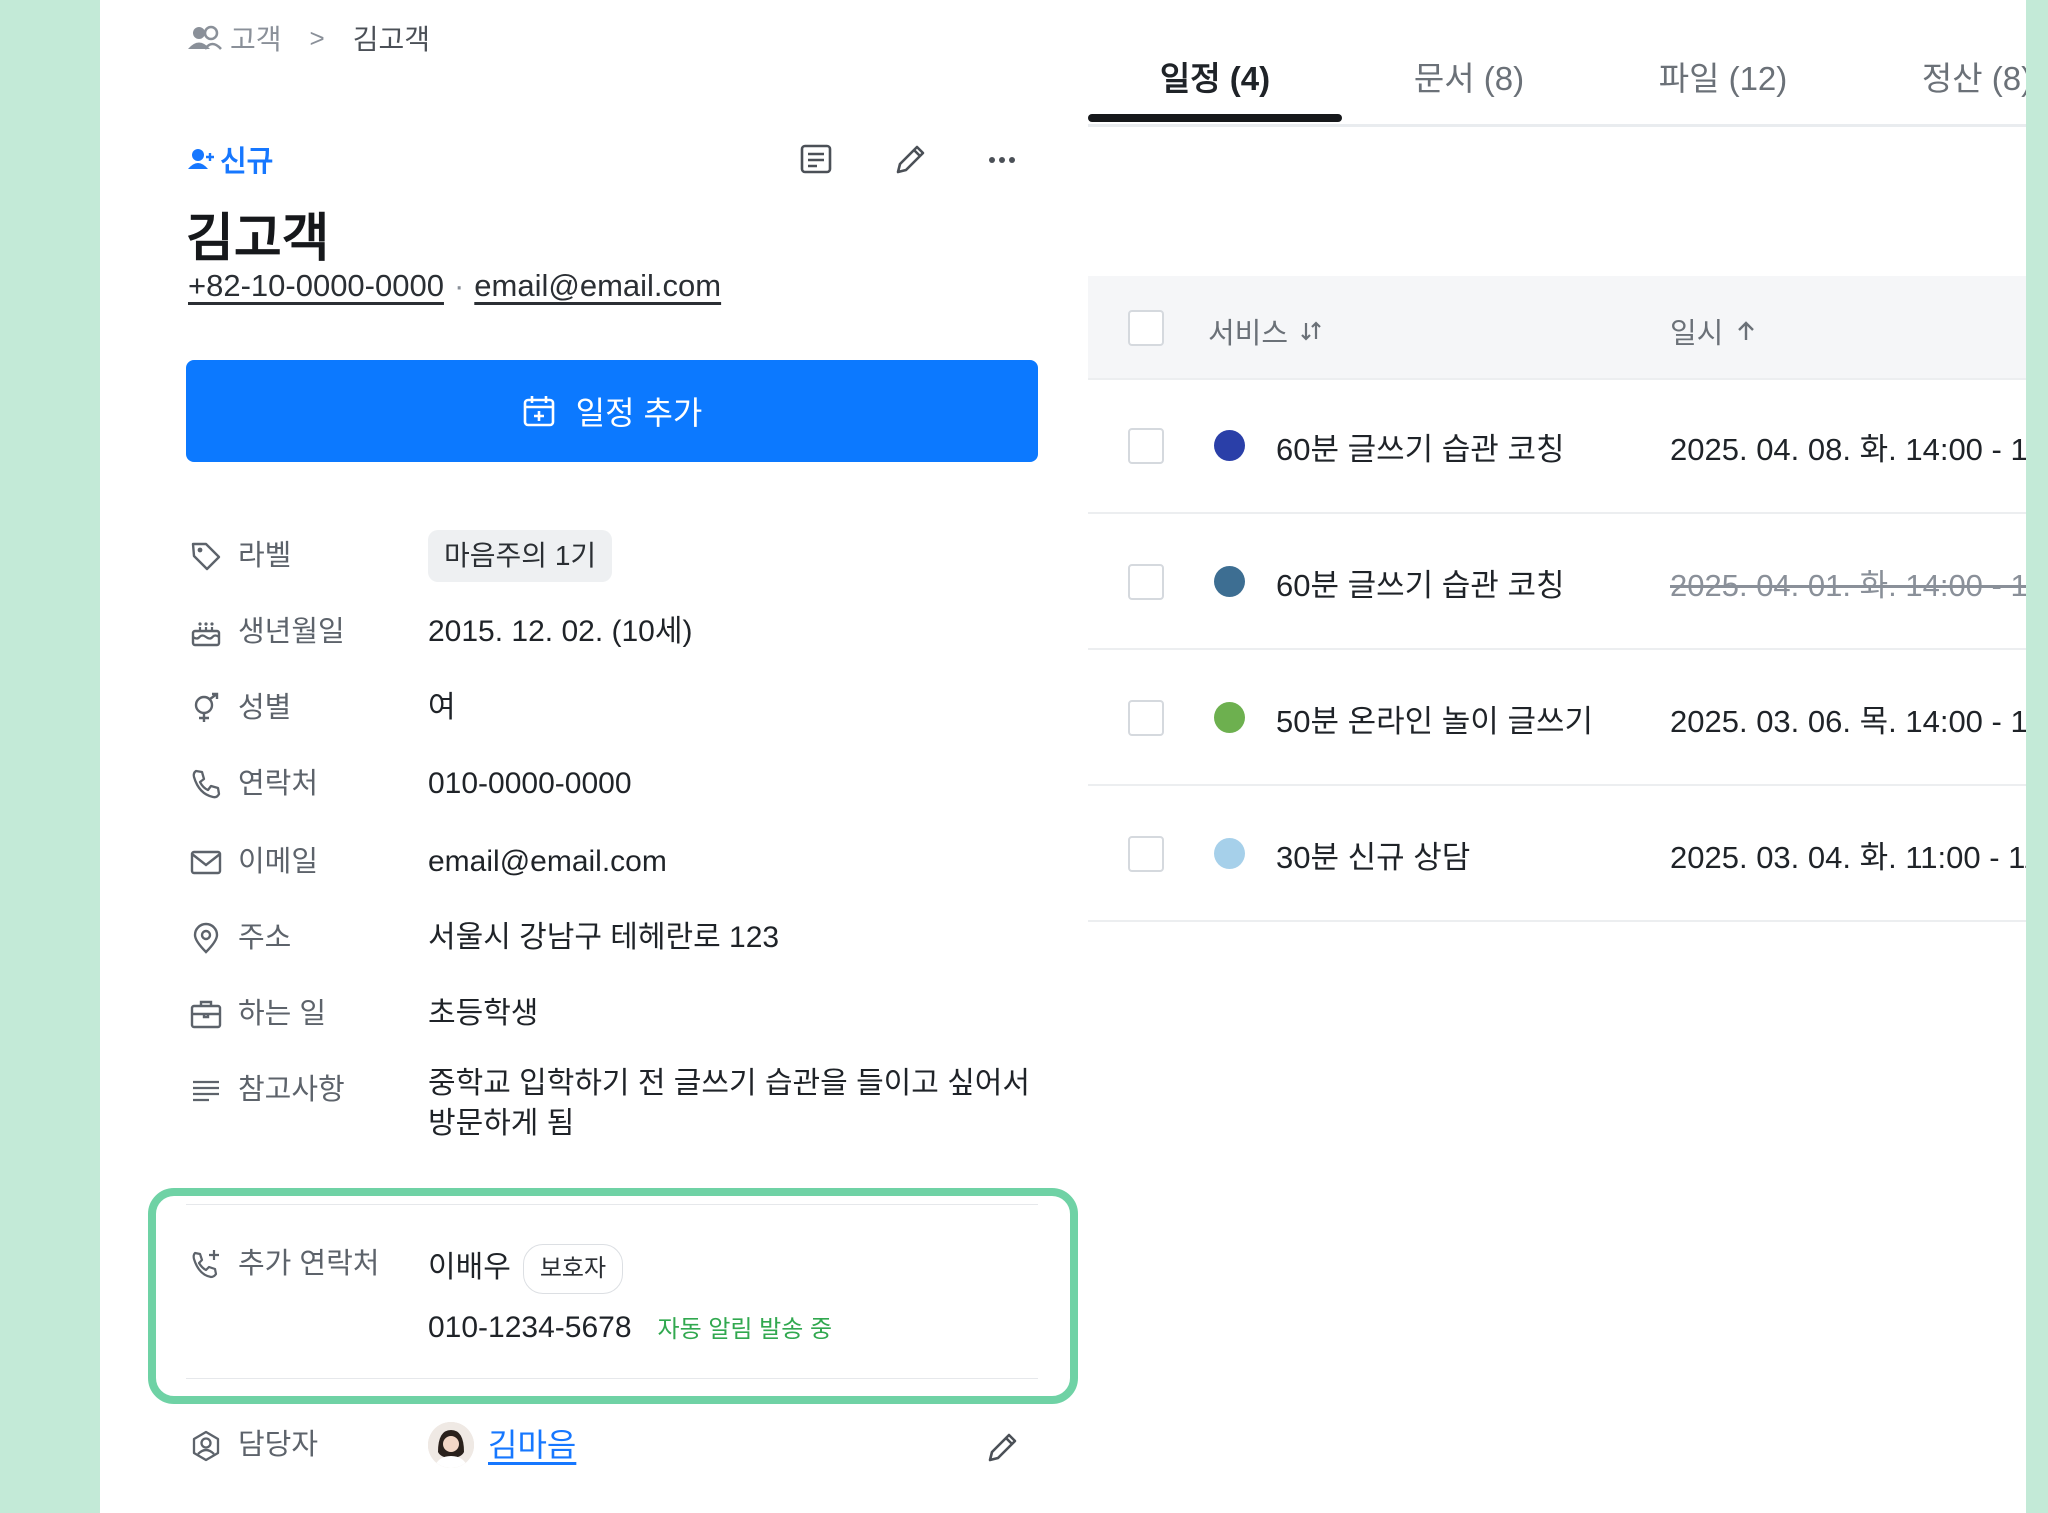  I want to click on row-service: 50분 온라인 놀이 글쓰기, so click(1434, 721).